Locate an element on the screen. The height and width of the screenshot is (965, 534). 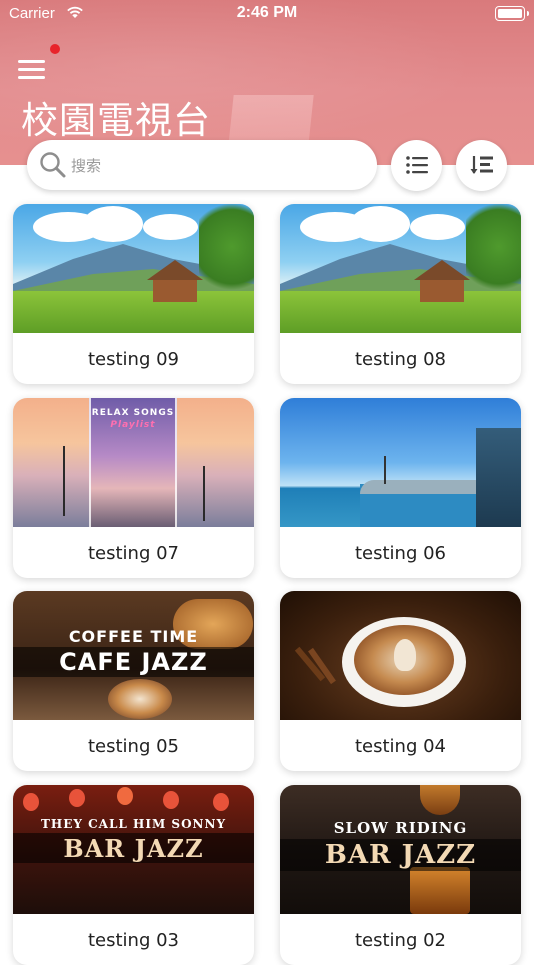
thumbnail-text: CAFE JAZZ is located at coordinates (133, 662).